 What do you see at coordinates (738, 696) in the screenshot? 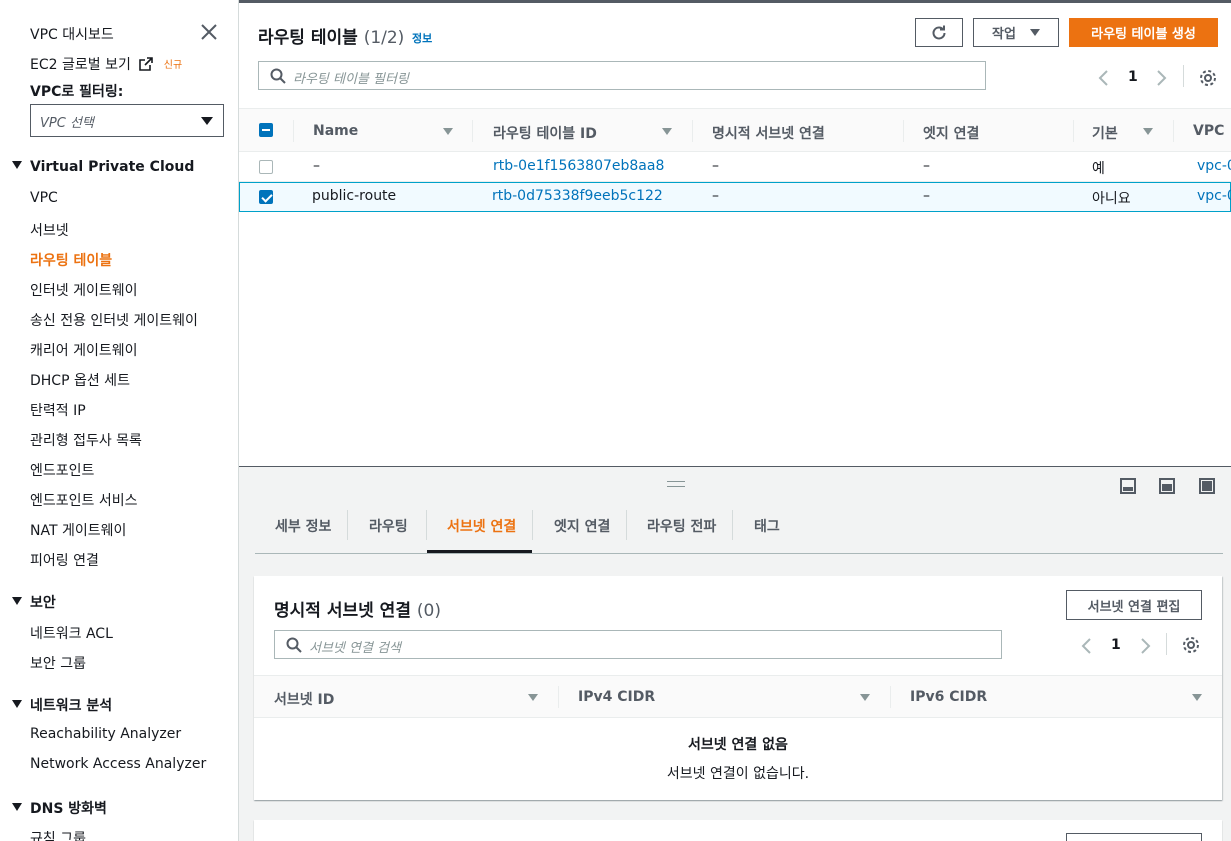
I see `subnet-table-header: 서브넷 ID IPv4 CIDR IPv6 CIDR` at bounding box center [738, 696].